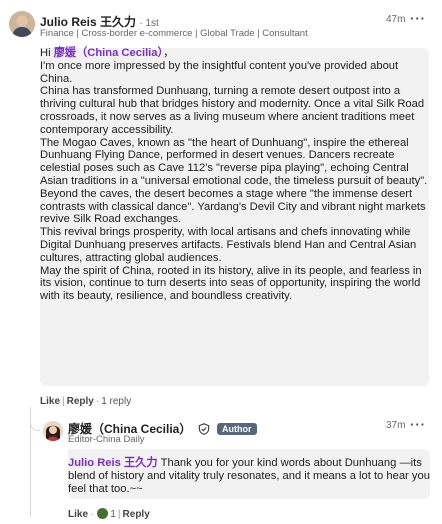  Describe the element at coordinates (50, 401) in the screenshot. I see `like-button: Like` at that location.